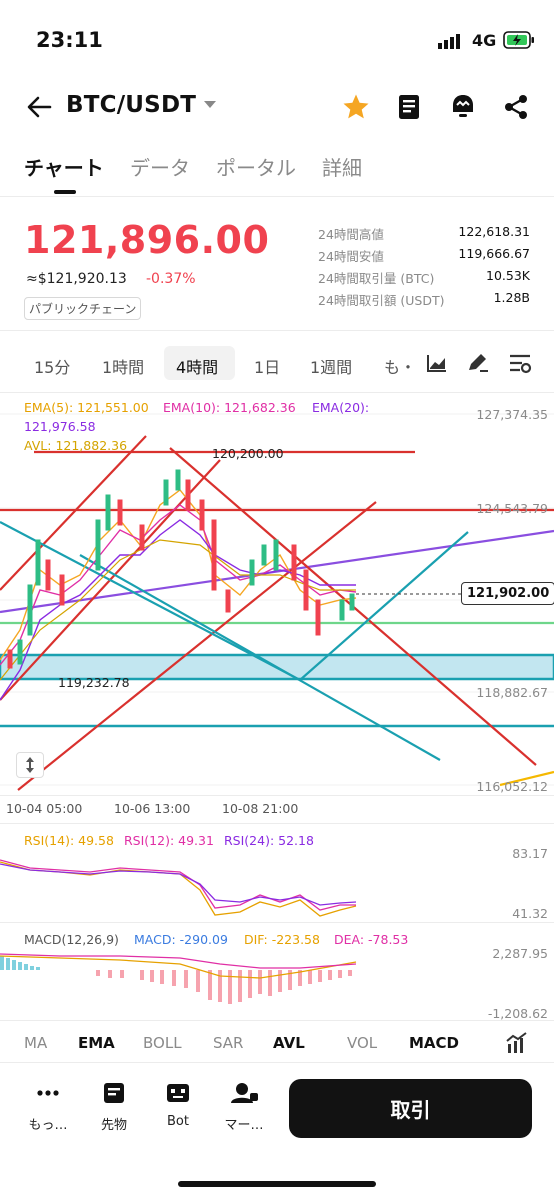 The width and height of the screenshot is (554, 1200). I want to click on stat-label-24h-turnover: 24時間取引額 (USDT), so click(381, 300).